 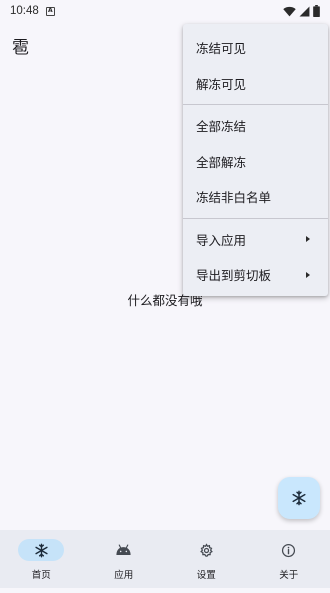 I want to click on status-bar: 10:48 A, so click(x=165, y=11).